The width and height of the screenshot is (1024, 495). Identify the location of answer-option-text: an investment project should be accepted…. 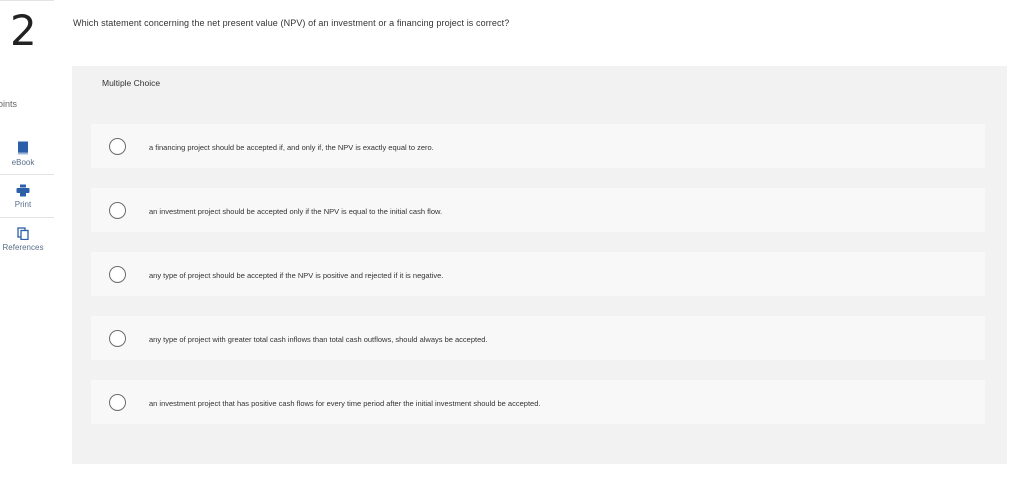
(296, 211).